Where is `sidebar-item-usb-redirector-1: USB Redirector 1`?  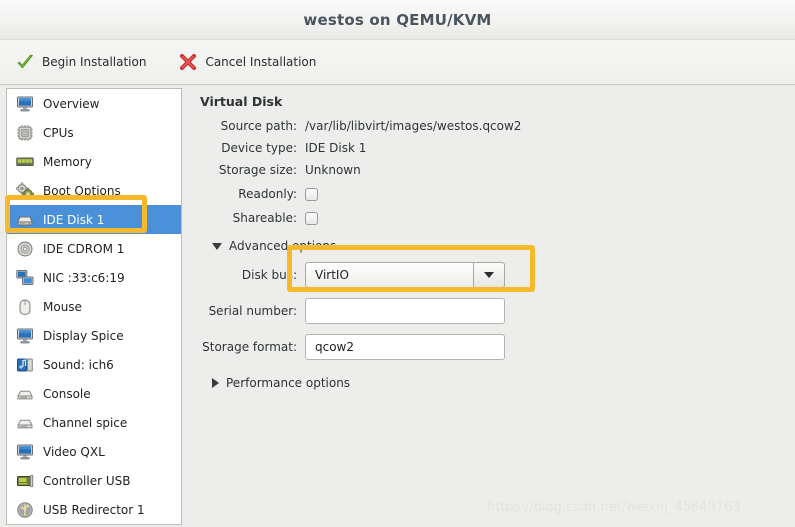 sidebar-item-usb-redirector-1: USB Redirector 1 is located at coordinates (94, 509).